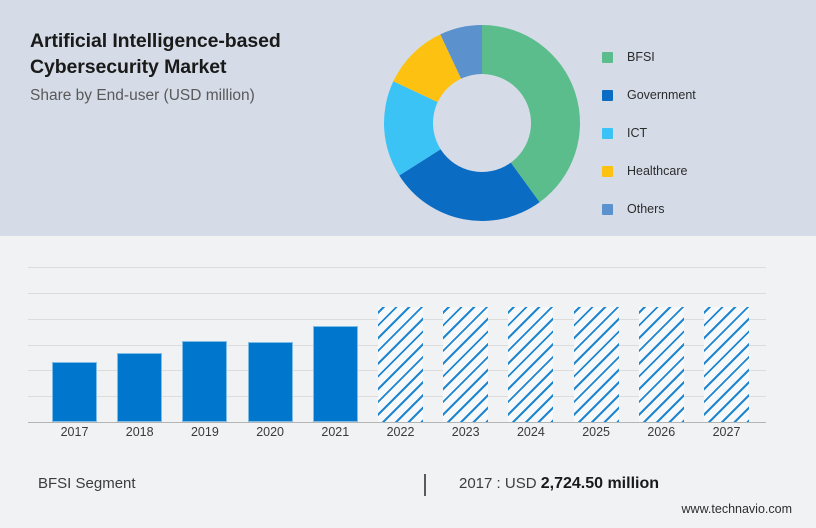 This screenshot has height=528, width=816. I want to click on x-axis-label-2017: 2017, so click(74, 432).